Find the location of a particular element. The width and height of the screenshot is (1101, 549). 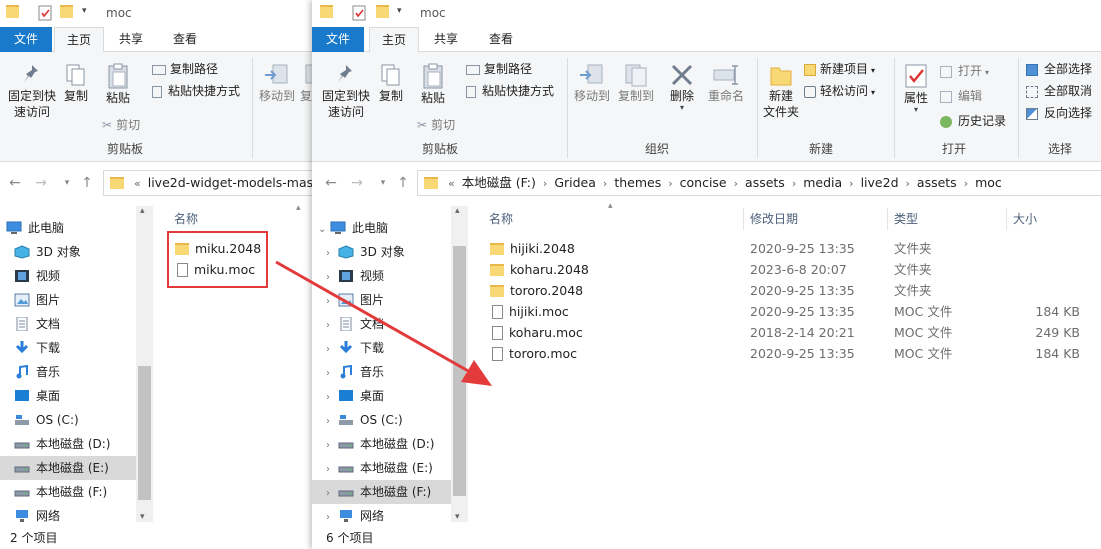

arrow-head is located at coordinates (476, 373).